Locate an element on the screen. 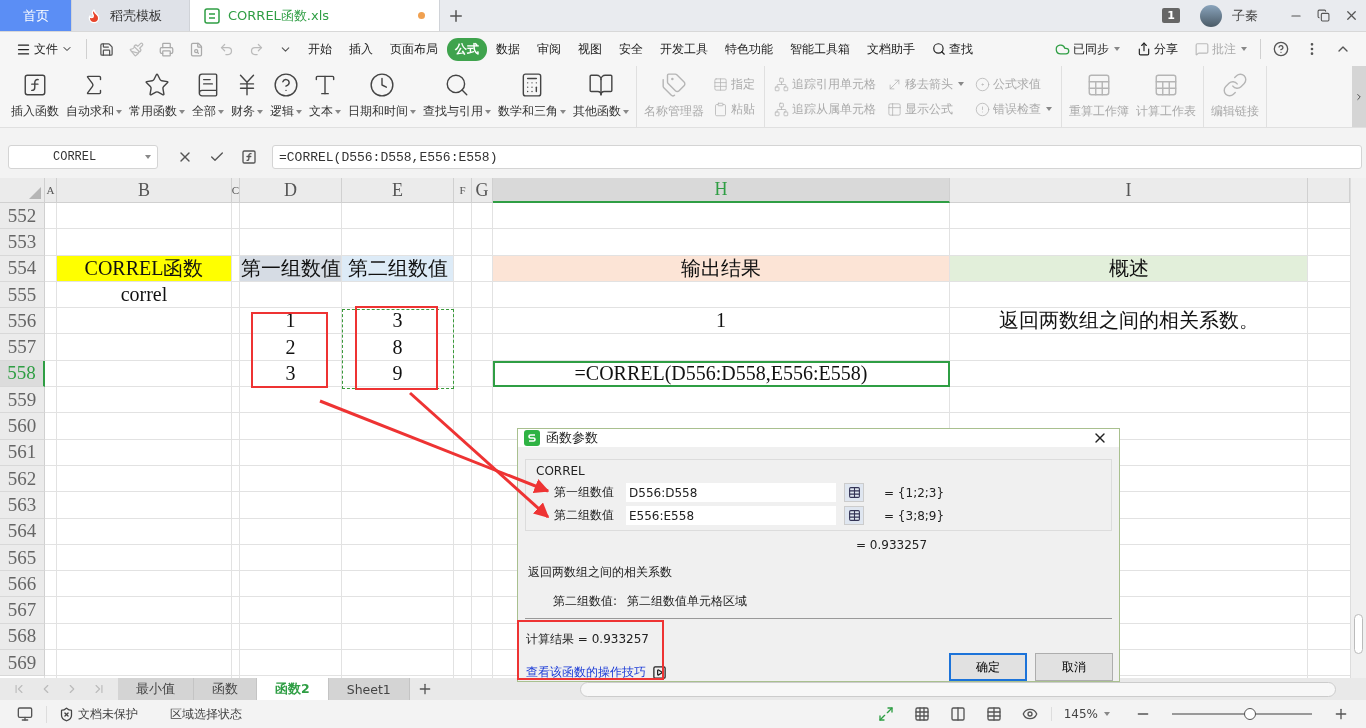 The image size is (1366, 728). zoom-in-icon is located at coordinates (1341, 714).